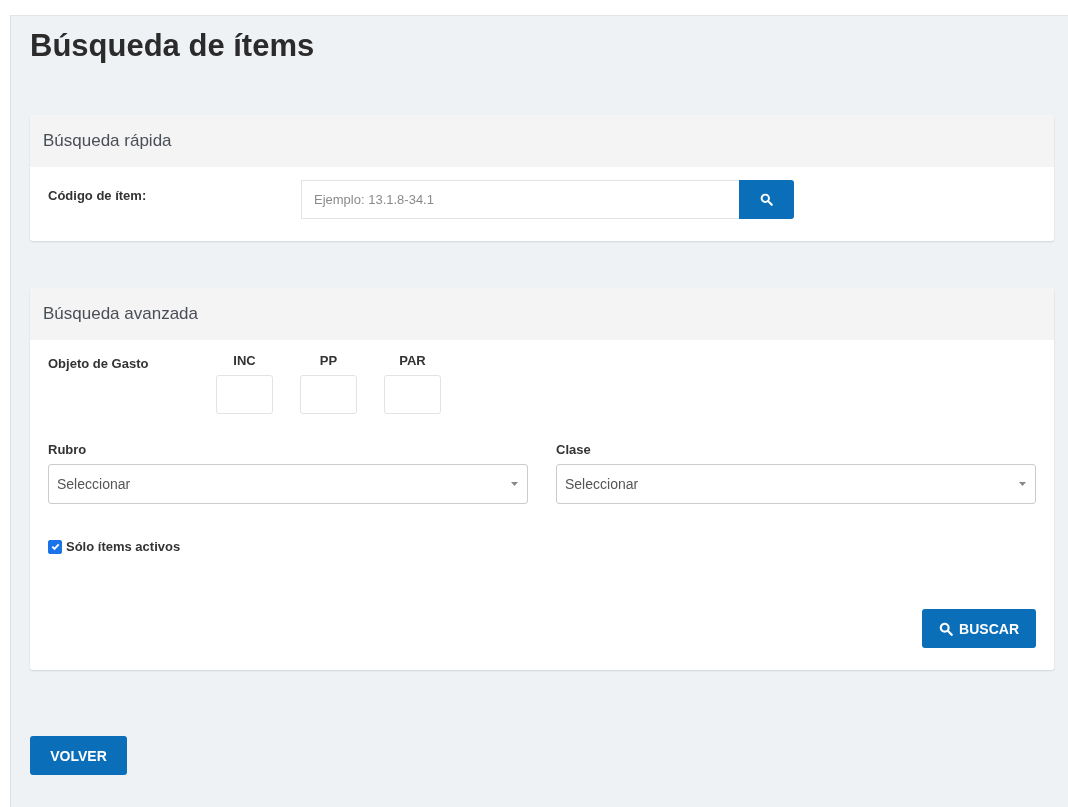 The image size is (1068, 807). What do you see at coordinates (123, 546) in the screenshot?
I see `checkbox-label: Sólo ítems activos` at bounding box center [123, 546].